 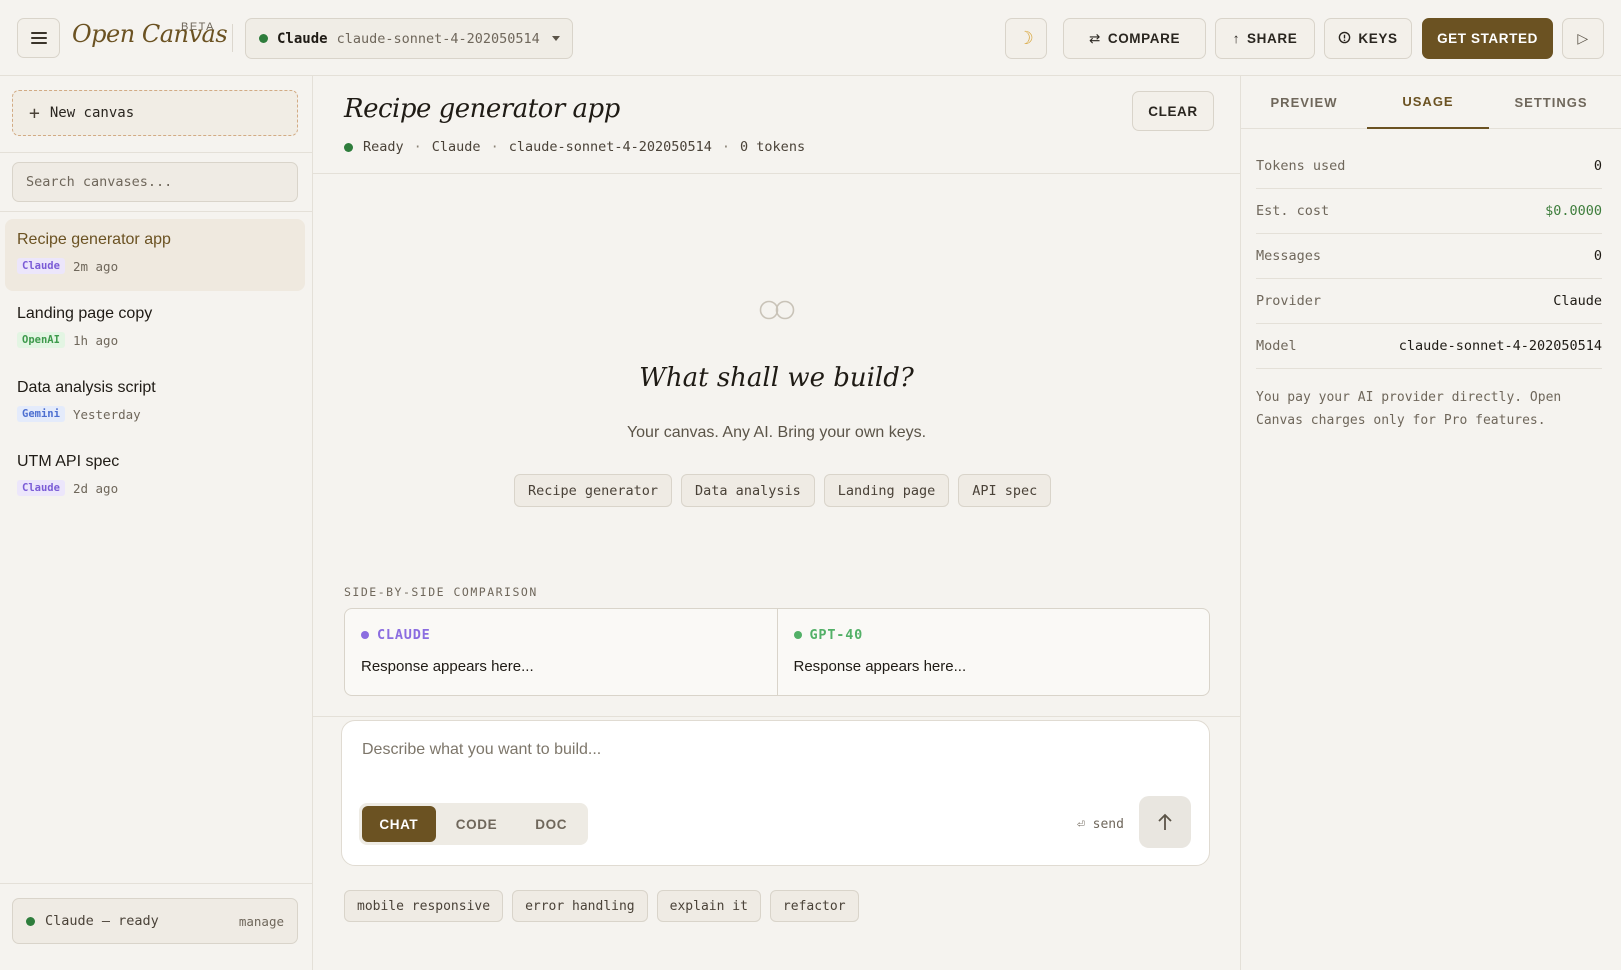 I want to click on new-canvas-button: + New canvas, so click(x=155, y=113).